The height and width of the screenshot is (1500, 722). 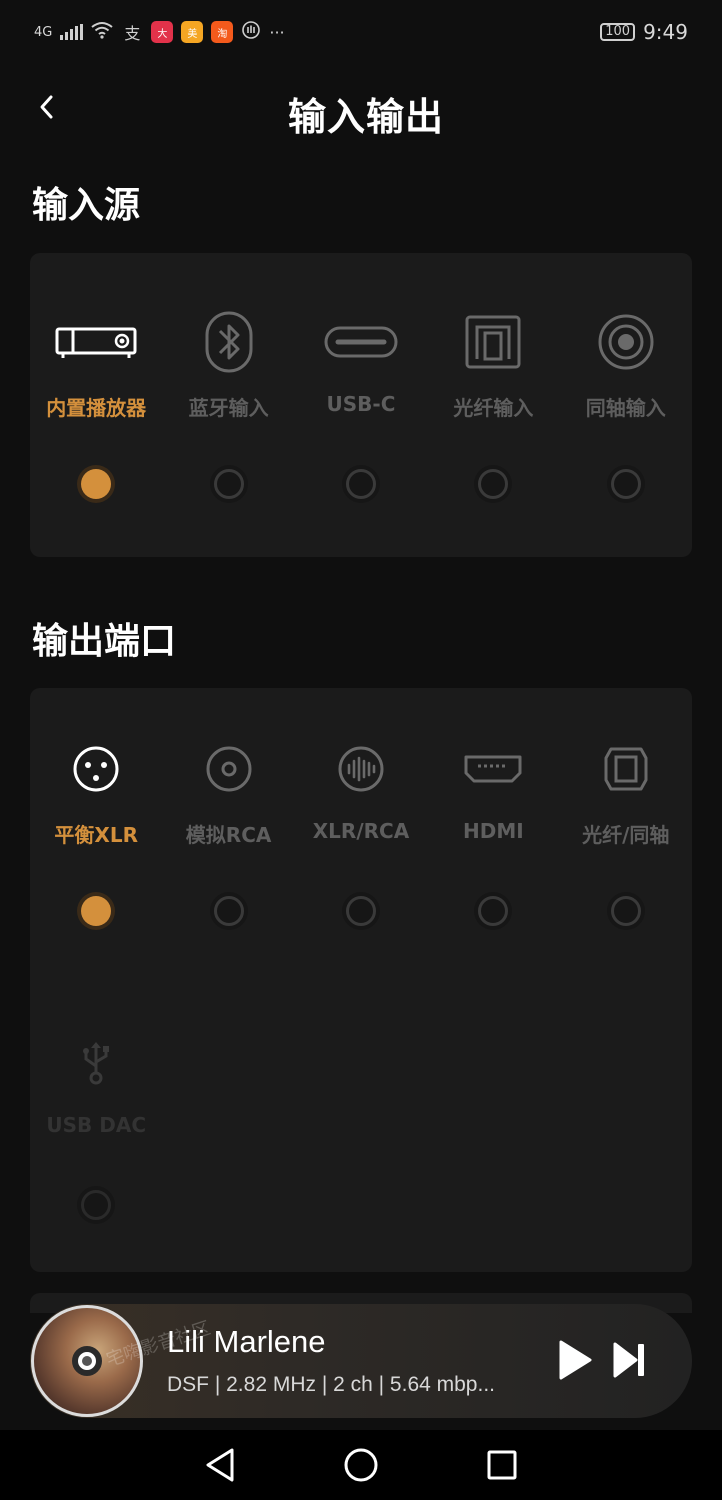 What do you see at coordinates (626, 769) in the screenshot?
I see `optical-coaxial-icon` at bounding box center [626, 769].